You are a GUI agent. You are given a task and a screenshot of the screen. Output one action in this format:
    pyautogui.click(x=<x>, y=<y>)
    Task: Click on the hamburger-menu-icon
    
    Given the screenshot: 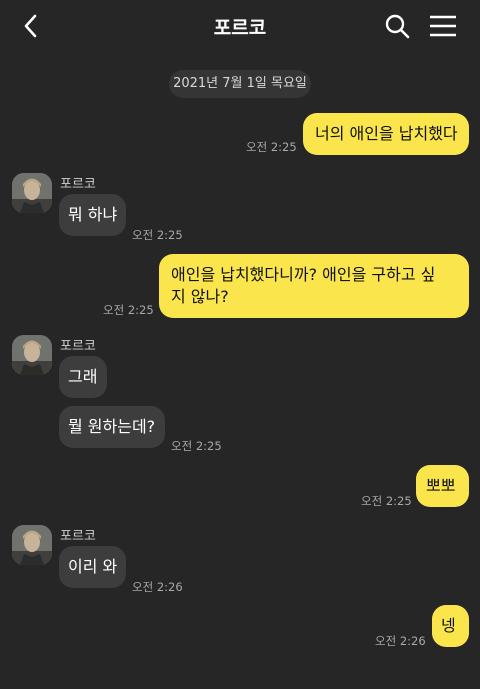 What is the action you would take?
    pyautogui.click(x=443, y=26)
    